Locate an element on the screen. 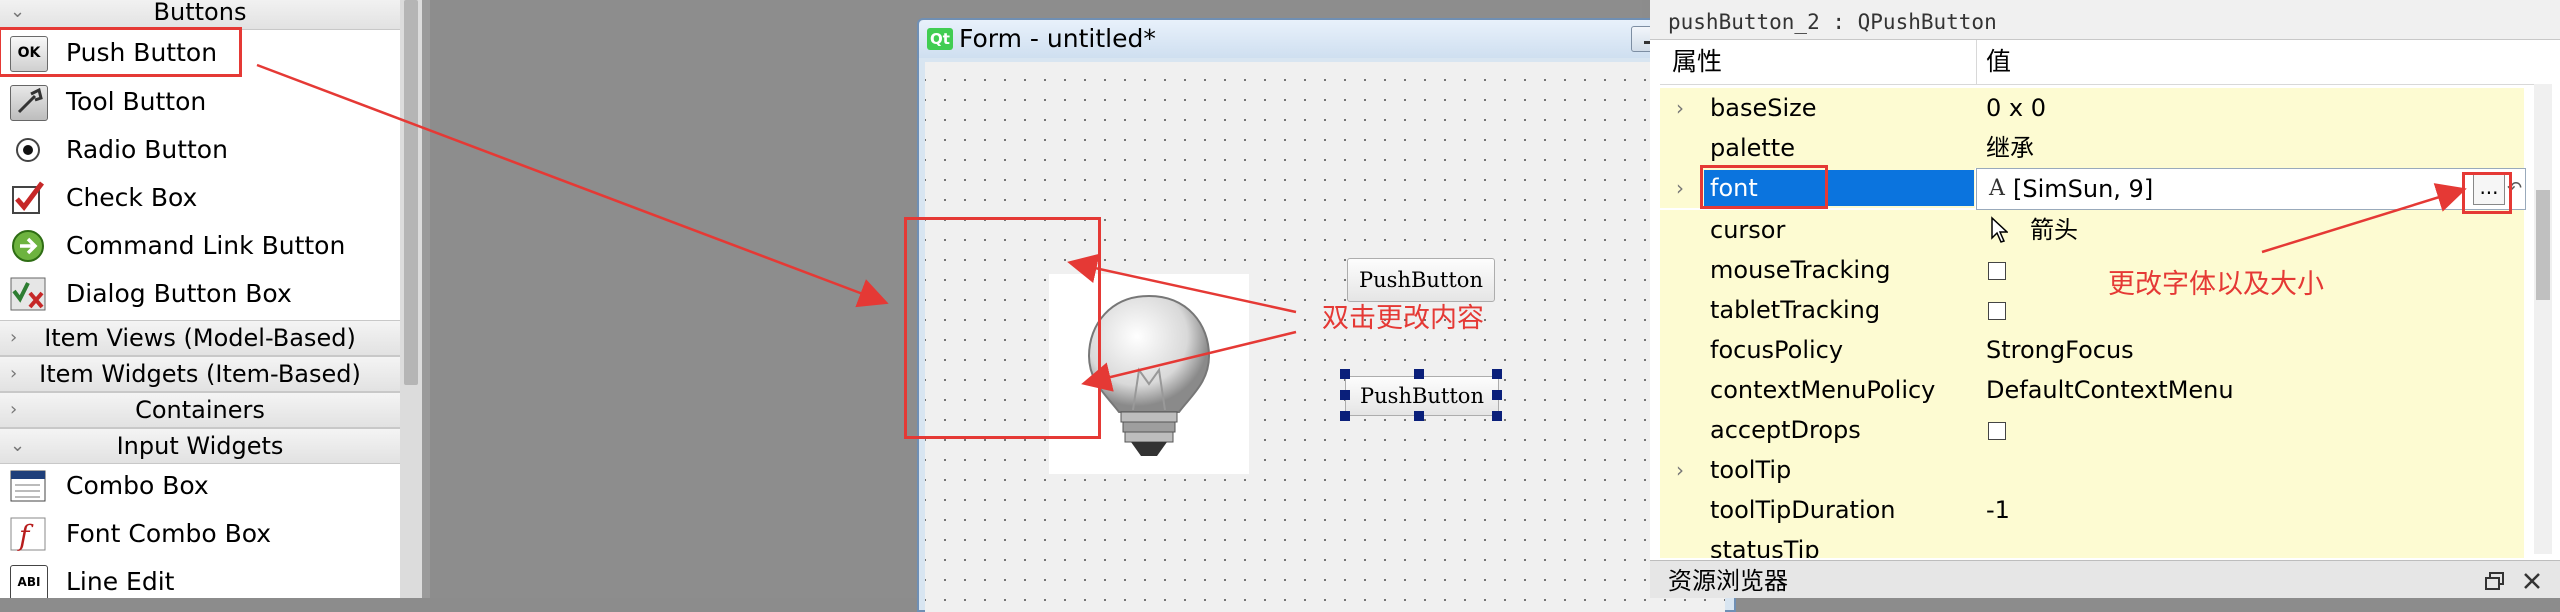 This screenshot has height=612, width=2560. check-box-icon is located at coordinates (28, 198).